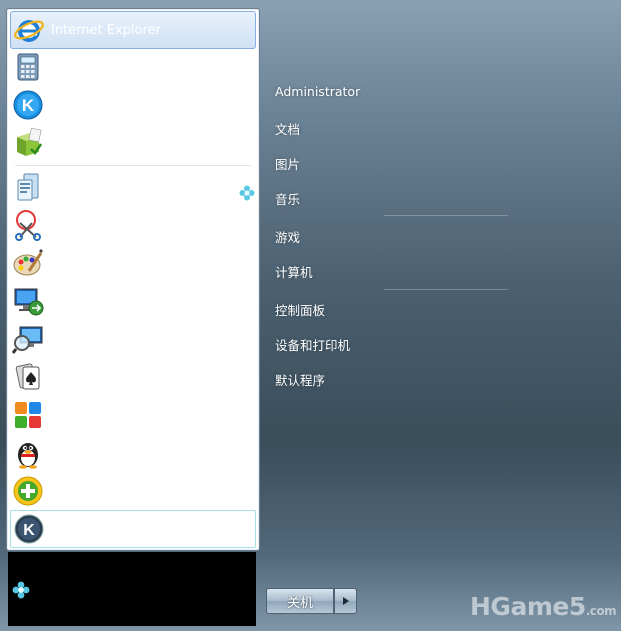 Image resolution: width=621 pixels, height=631 pixels. I want to click on programs-separator, so click(133, 165).